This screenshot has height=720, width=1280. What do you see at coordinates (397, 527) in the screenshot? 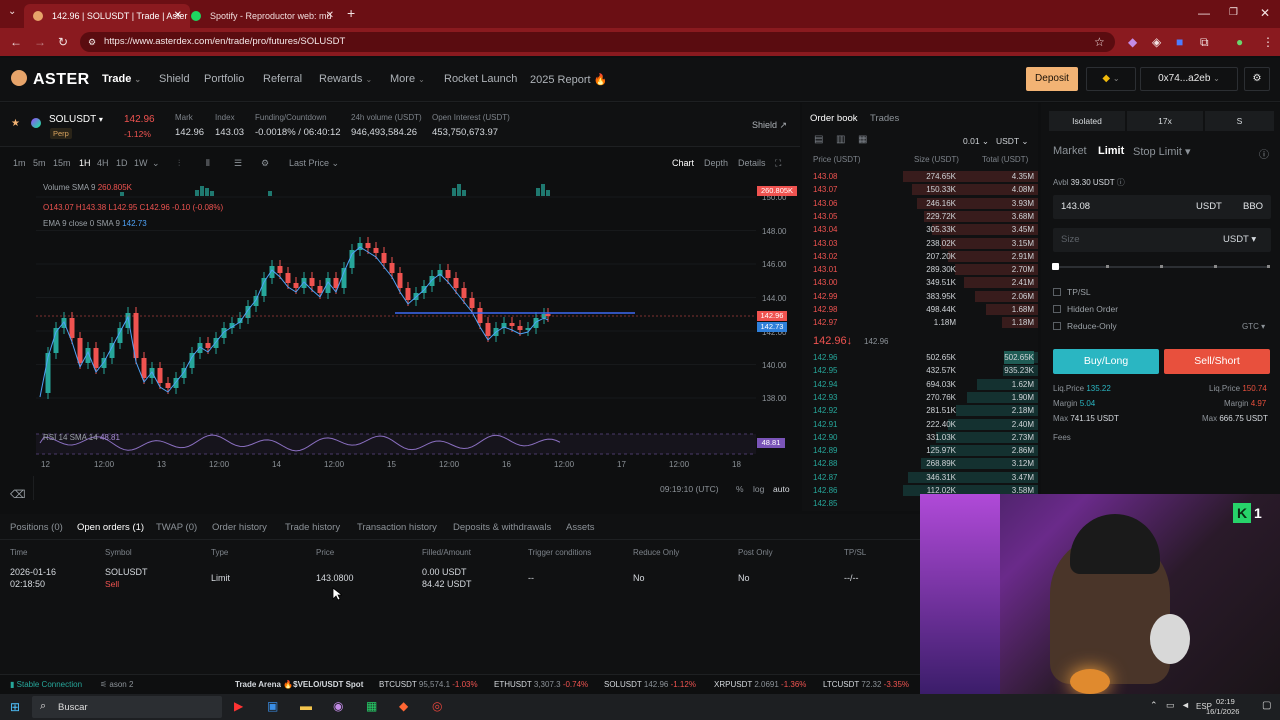
I see `tab-transaction-history: Transaction history` at bounding box center [397, 527].